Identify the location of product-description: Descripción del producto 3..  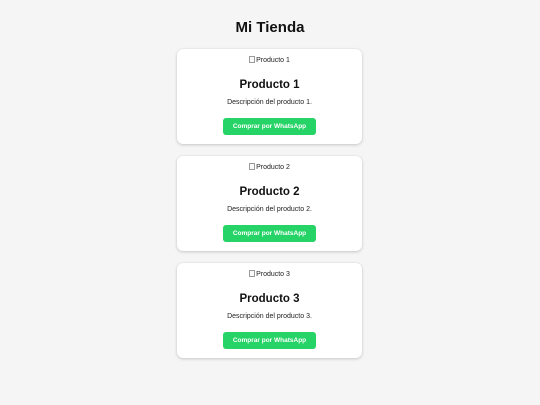
(269, 316).